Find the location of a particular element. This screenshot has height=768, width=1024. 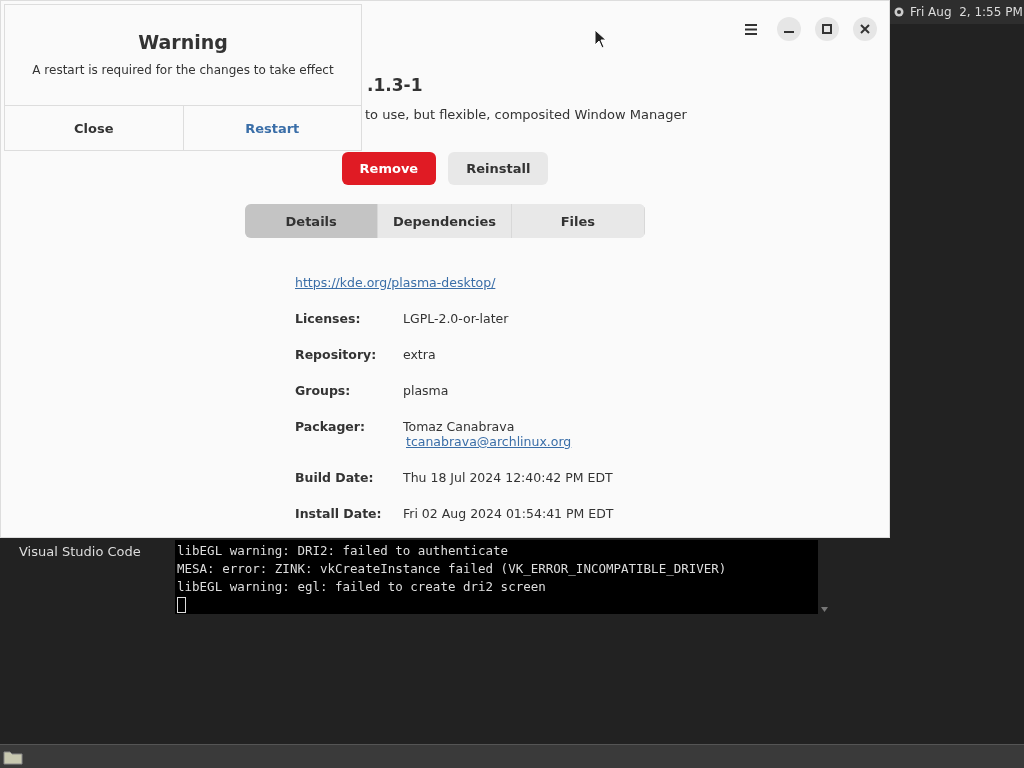

detail-label: Packager: is located at coordinates (330, 427).